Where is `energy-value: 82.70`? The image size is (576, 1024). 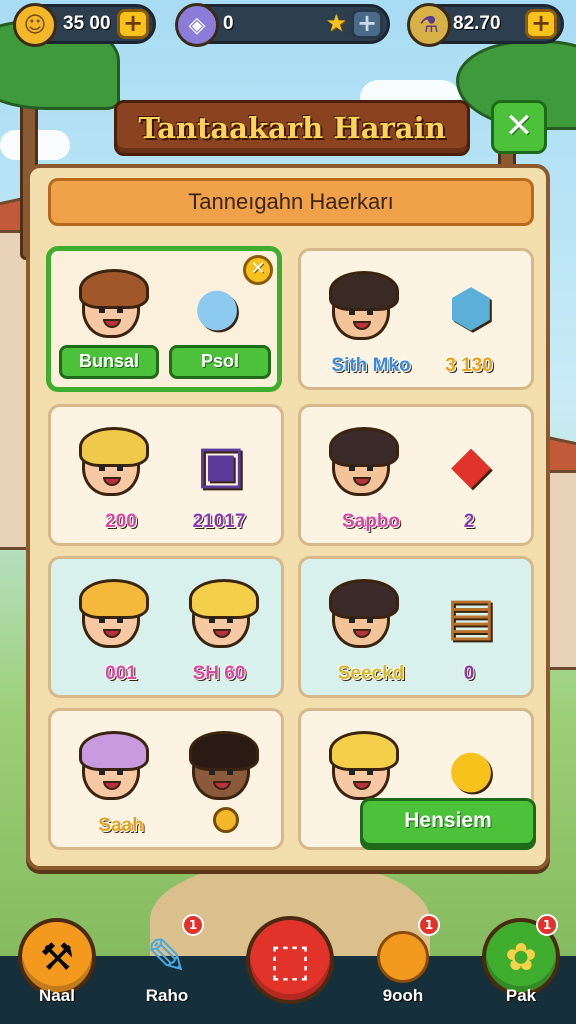
energy-value: 82.70 is located at coordinates (477, 23).